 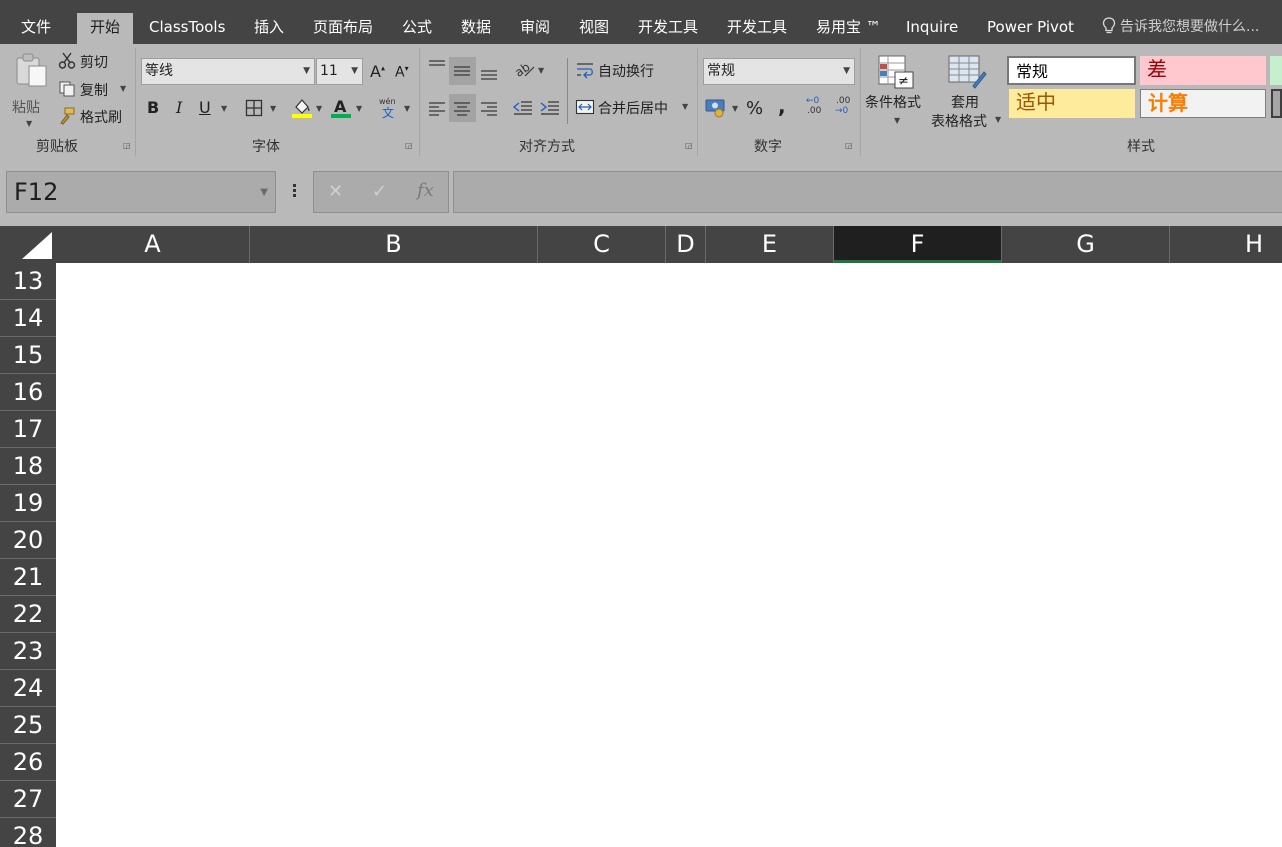 I want to click on tab-review: 审阅, so click(x=535, y=28).